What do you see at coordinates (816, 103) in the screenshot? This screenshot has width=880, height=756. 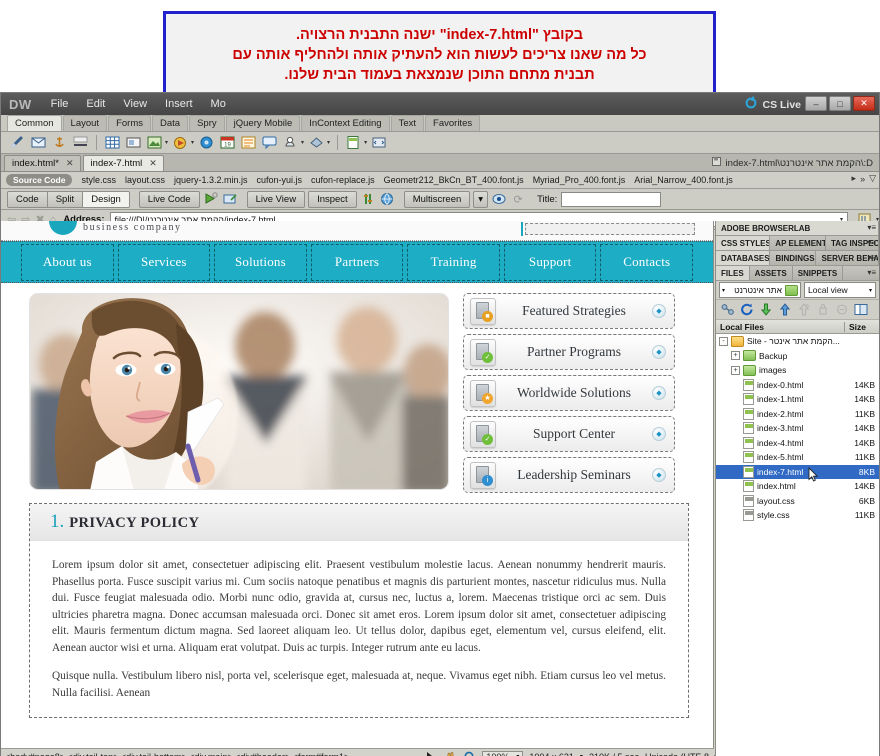 I see `minimize-button: –` at bounding box center [816, 103].